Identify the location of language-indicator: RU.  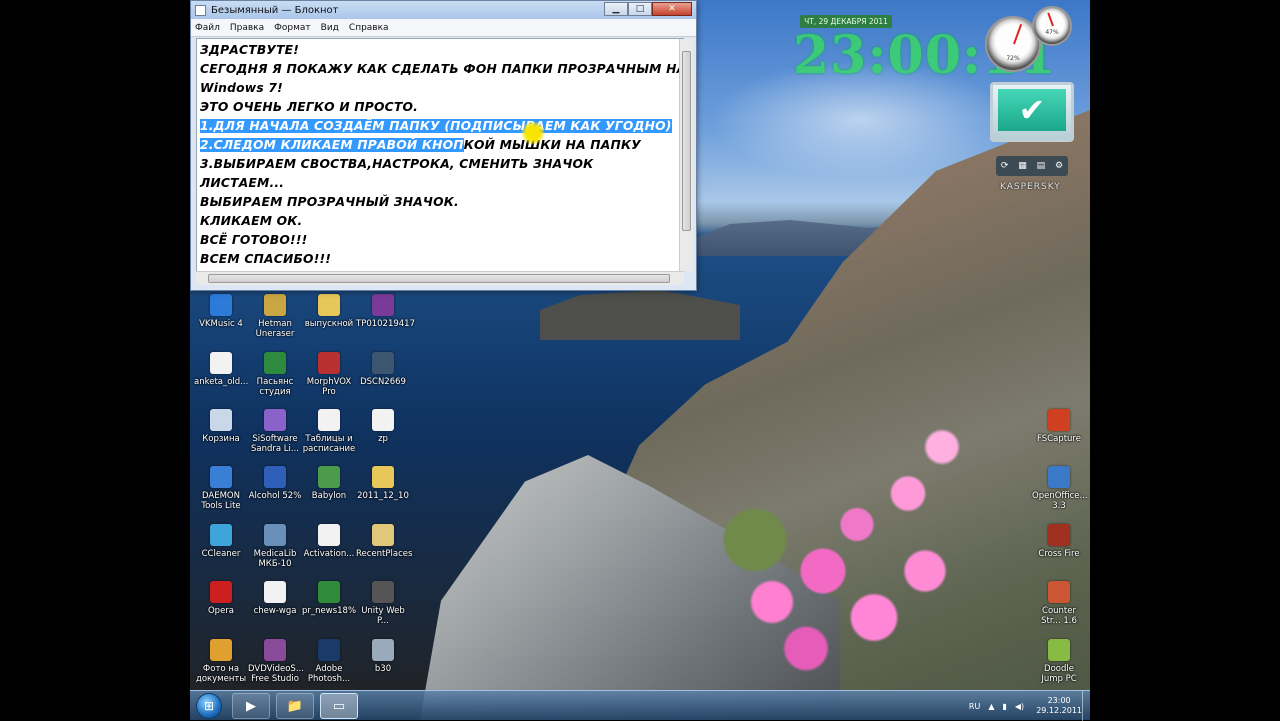
(974, 706).